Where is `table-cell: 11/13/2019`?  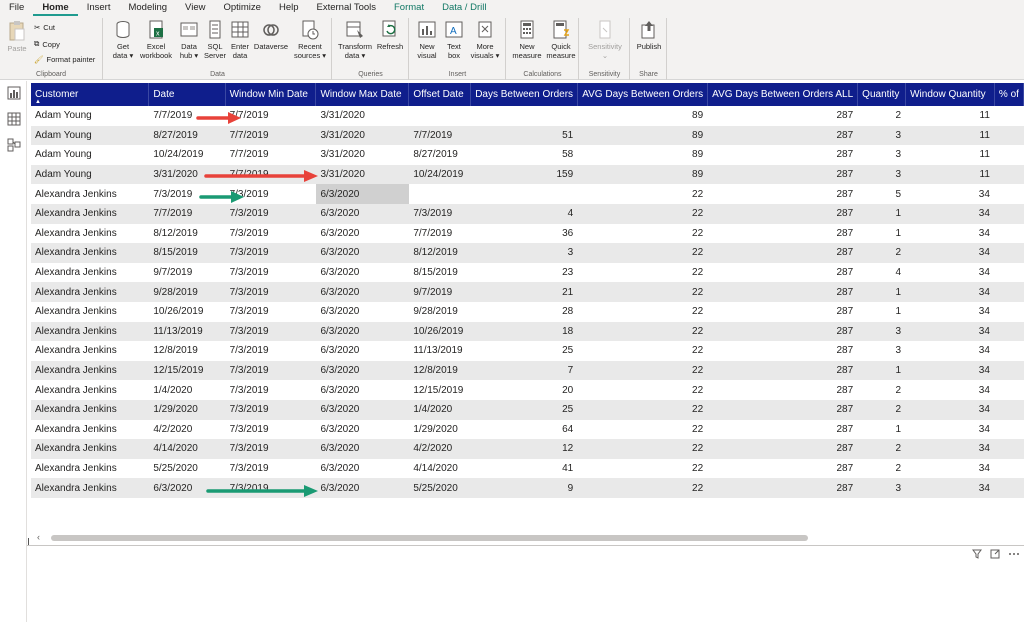
table-cell: 11/13/2019 is located at coordinates (439, 351).